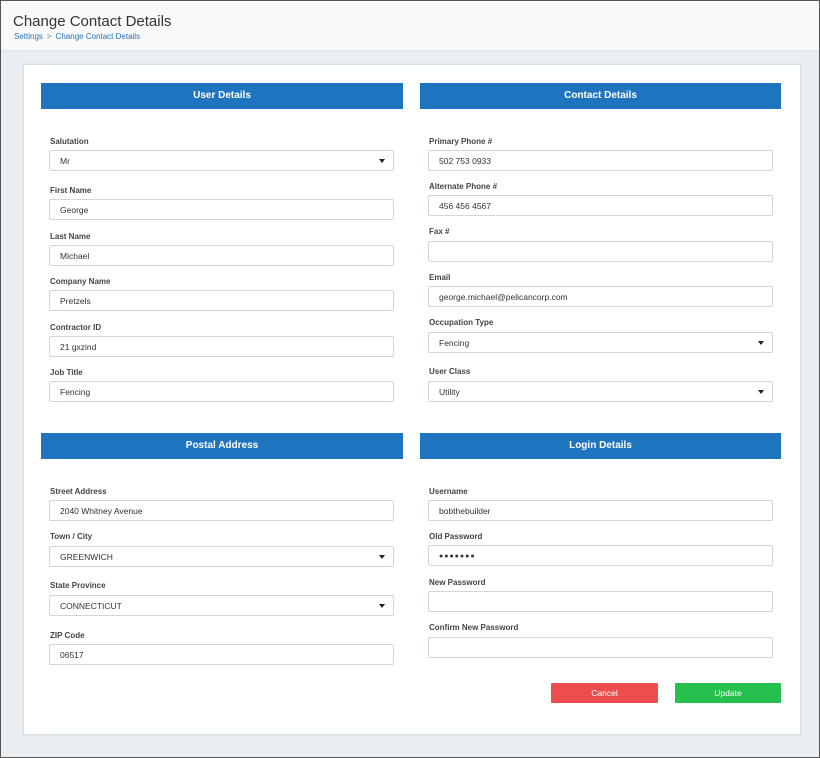 The image size is (820, 758). What do you see at coordinates (66, 372) in the screenshot?
I see `job-title-label: Job Title` at bounding box center [66, 372].